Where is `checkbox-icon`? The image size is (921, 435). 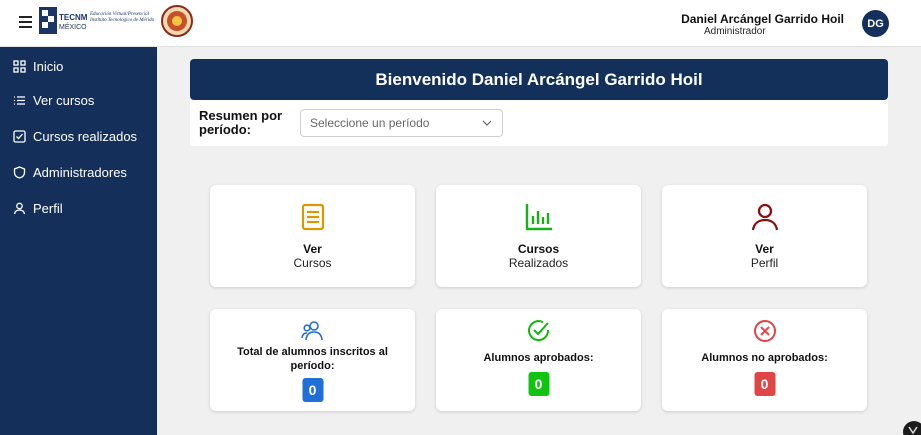
checkbox-icon is located at coordinates (19, 136).